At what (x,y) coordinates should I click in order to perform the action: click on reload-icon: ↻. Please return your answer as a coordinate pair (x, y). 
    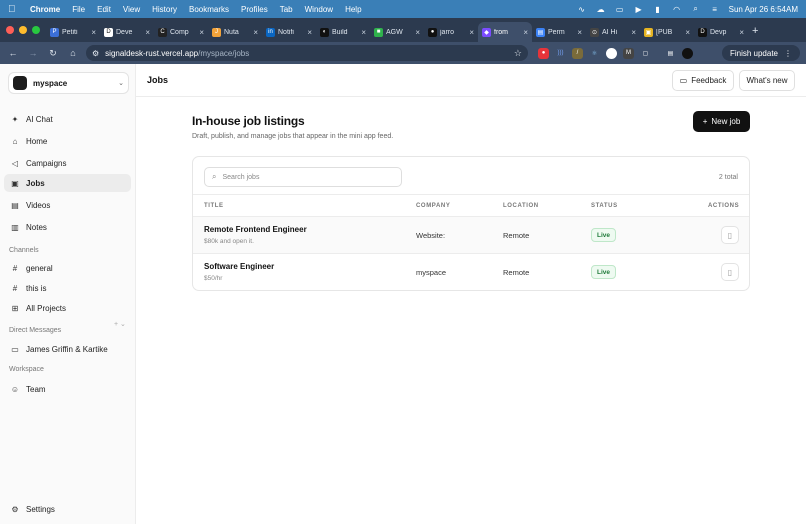
    Looking at the image, I should click on (53, 53).